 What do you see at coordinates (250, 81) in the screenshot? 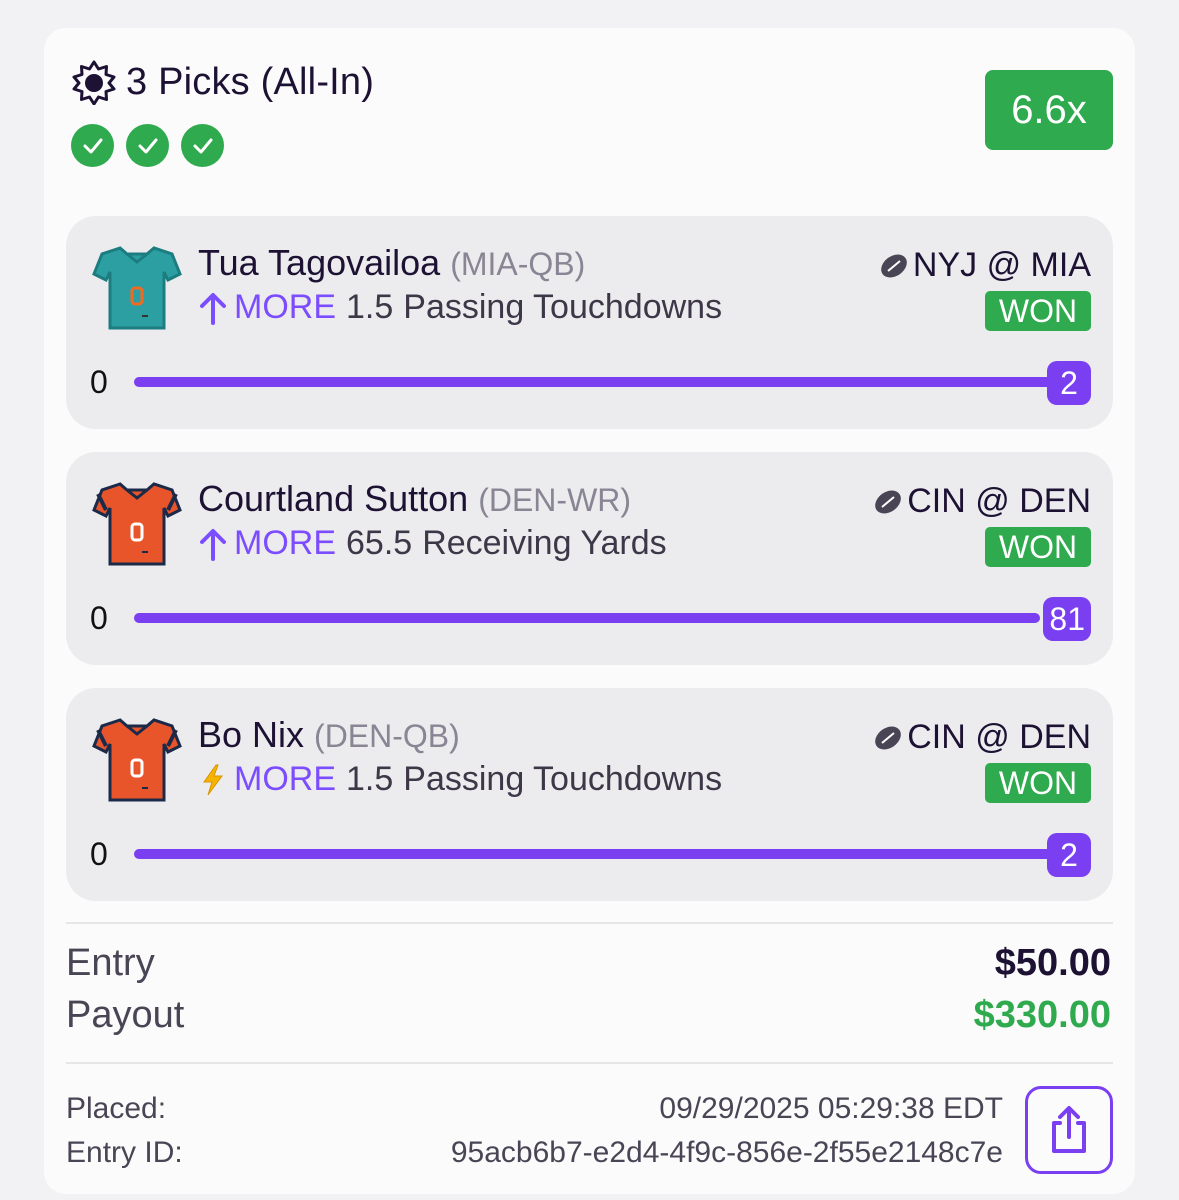
I see `entry-title: 3 Picks (All-In)` at bounding box center [250, 81].